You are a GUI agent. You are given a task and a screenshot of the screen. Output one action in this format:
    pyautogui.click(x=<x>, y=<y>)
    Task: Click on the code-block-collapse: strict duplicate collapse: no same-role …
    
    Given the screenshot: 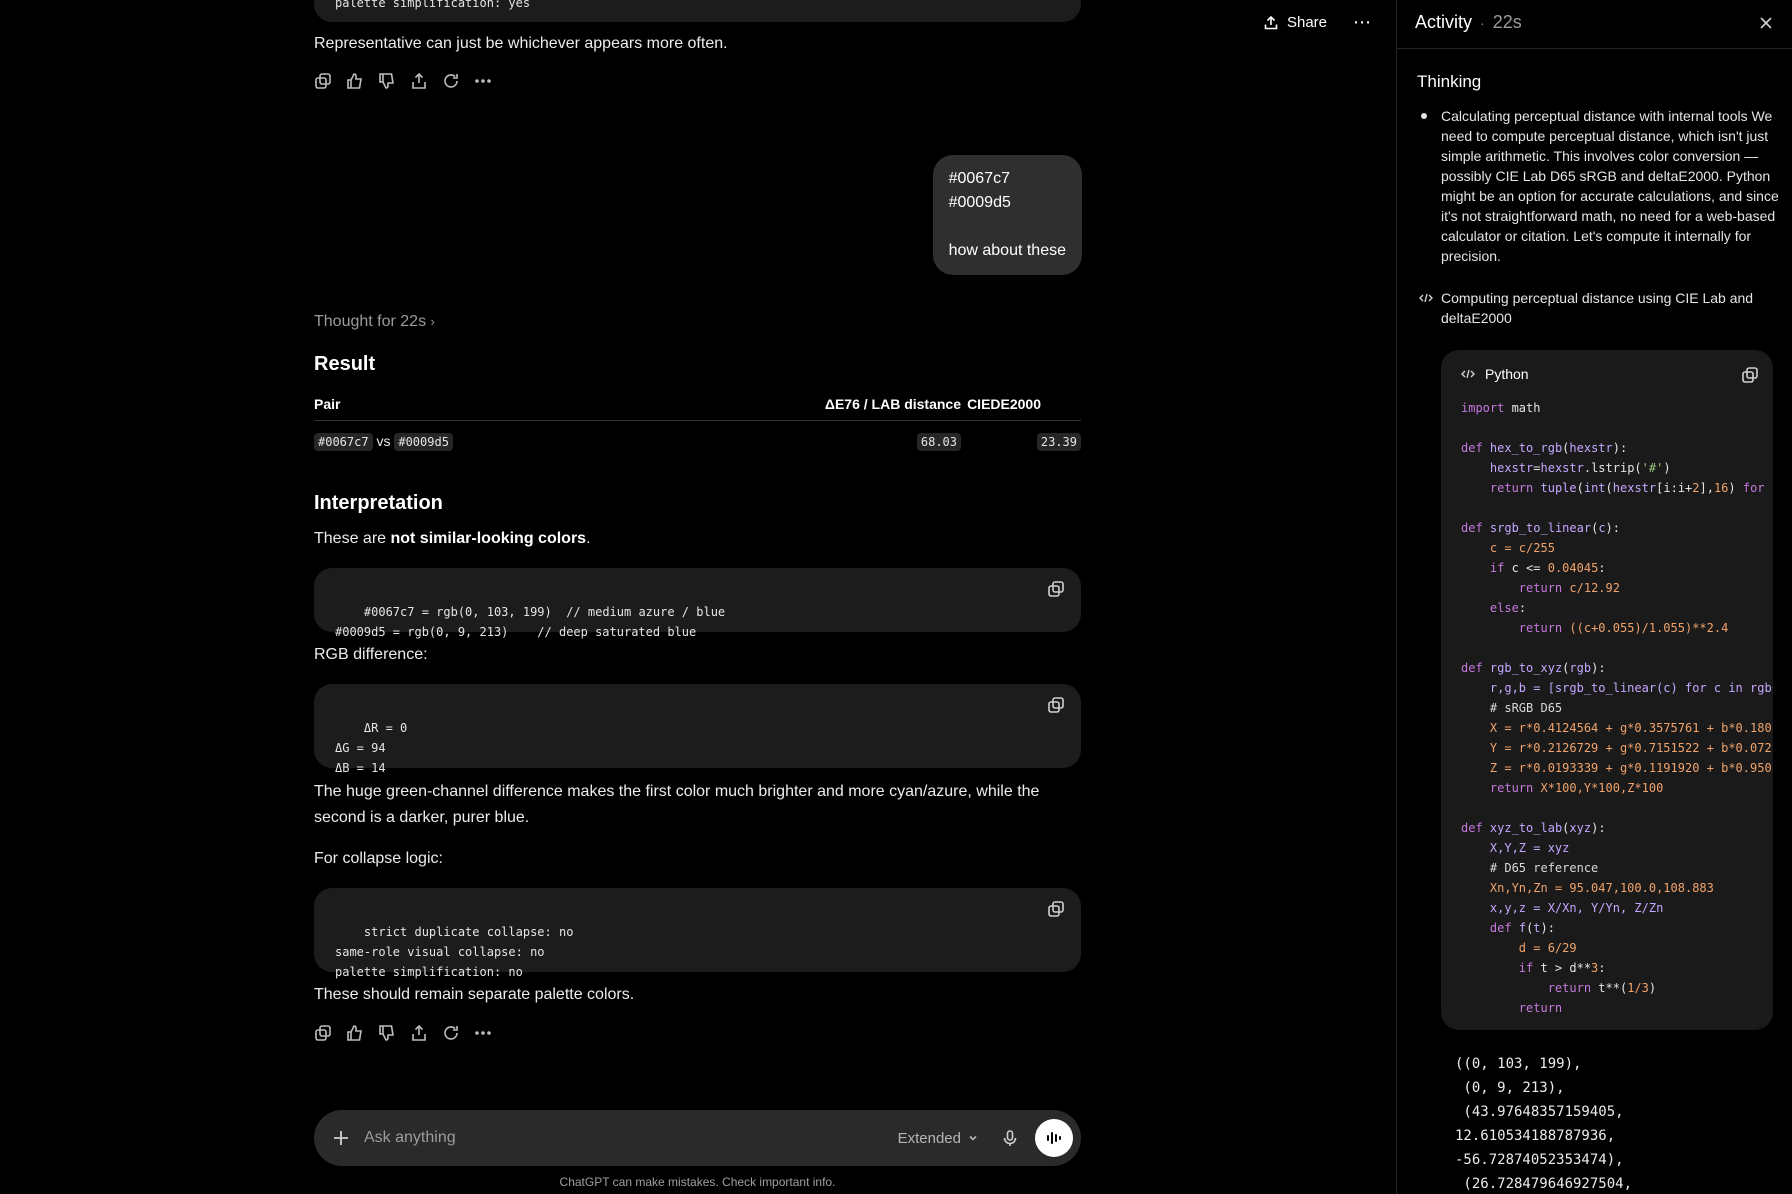 What is the action you would take?
    pyautogui.click(x=697, y=933)
    